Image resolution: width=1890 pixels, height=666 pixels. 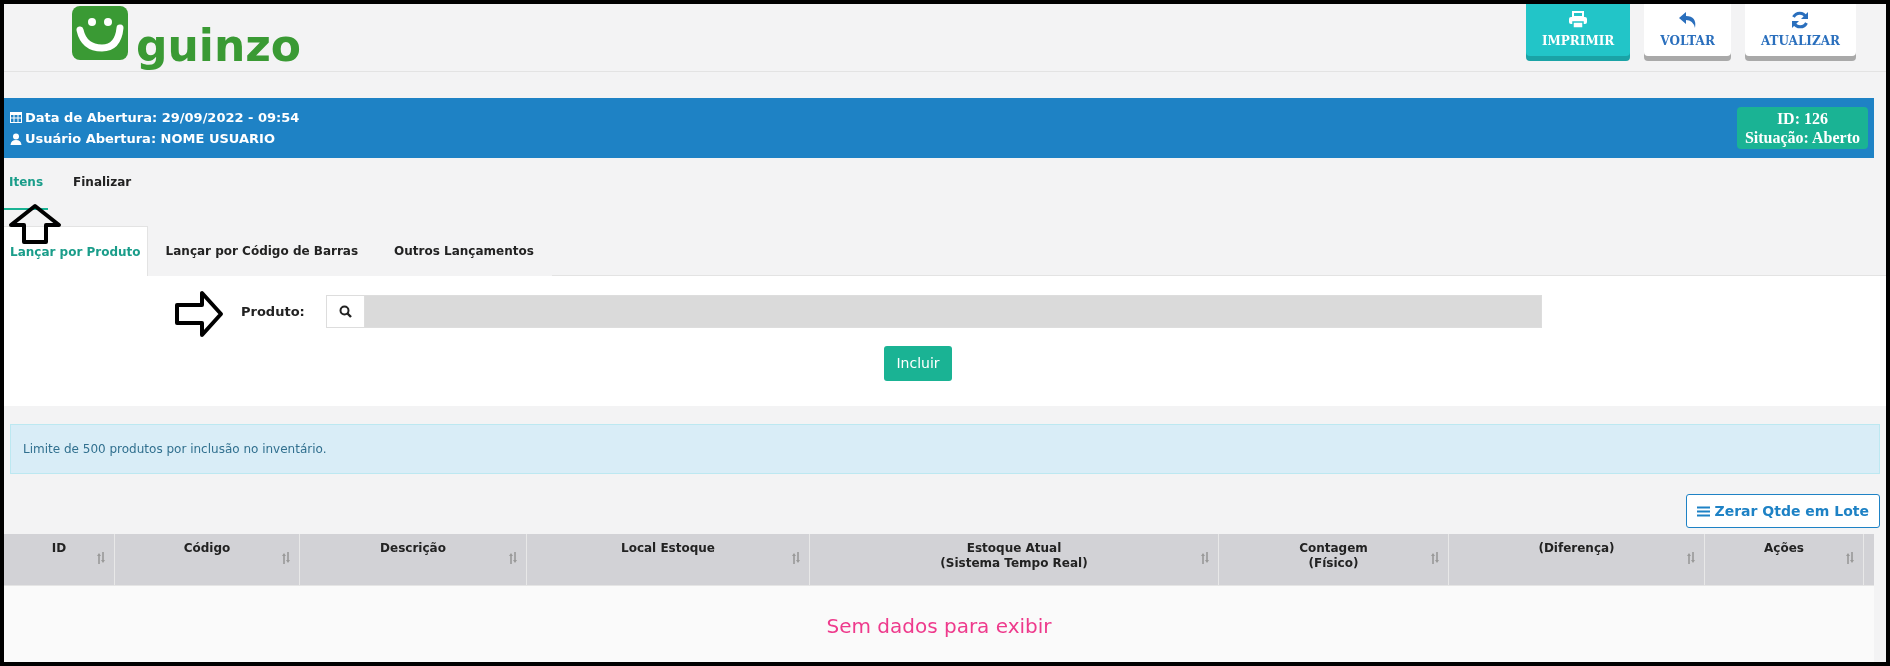 I want to click on menu-icon, so click(x=1703, y=511).